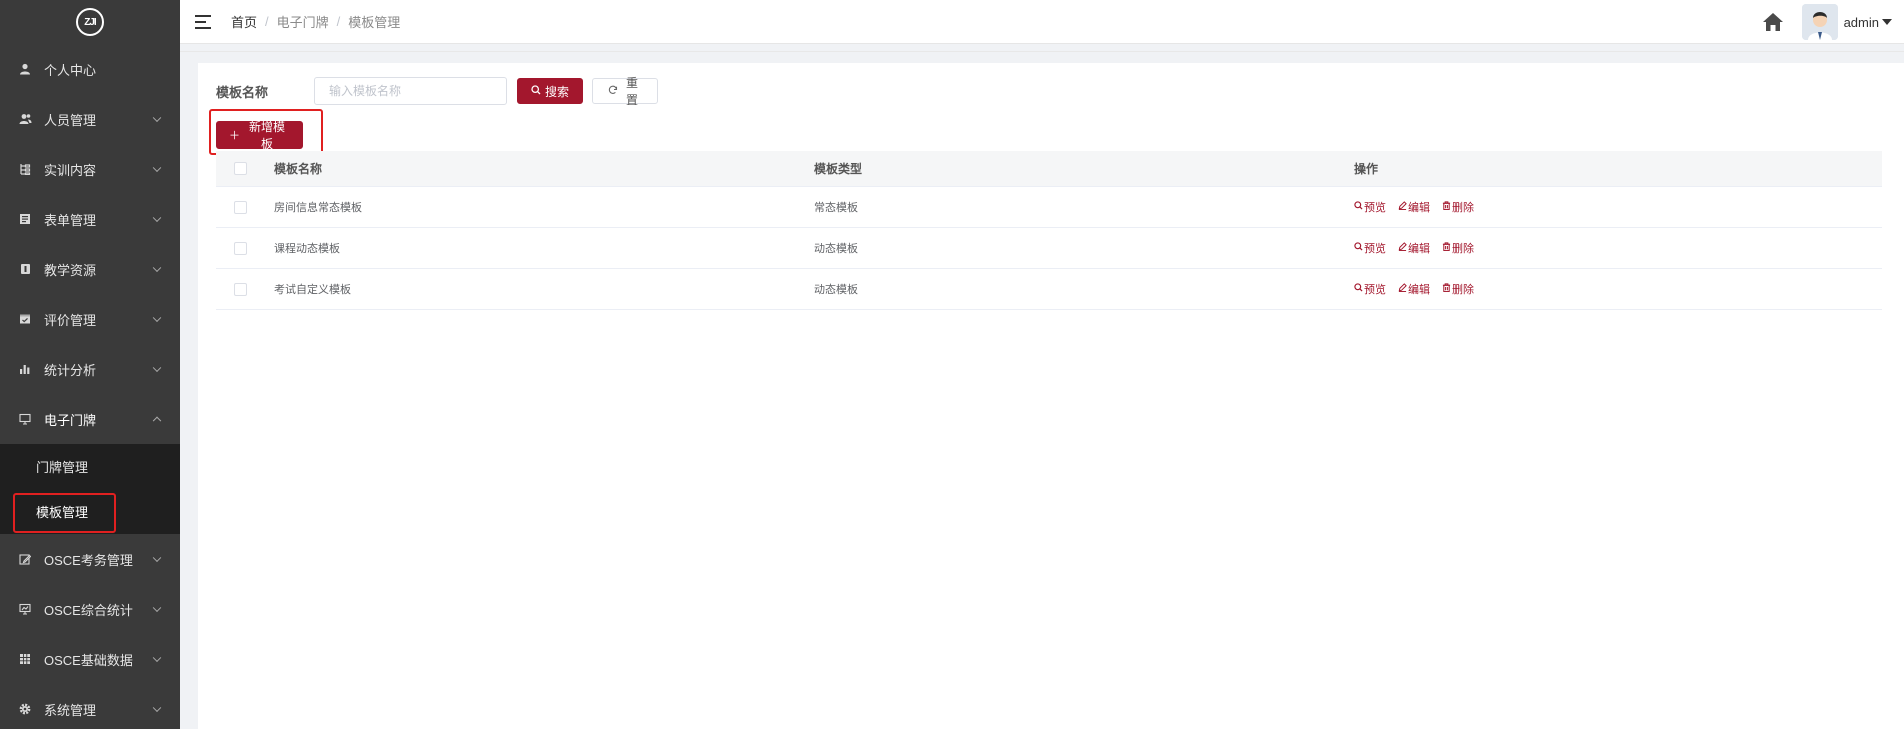 The image size is (1904, 729). What do you see at coordinates (302, 22) in the screenshot?
I see `breadcrumb-e-doorplate: 电子门牌` at bounding box center [302, 22].